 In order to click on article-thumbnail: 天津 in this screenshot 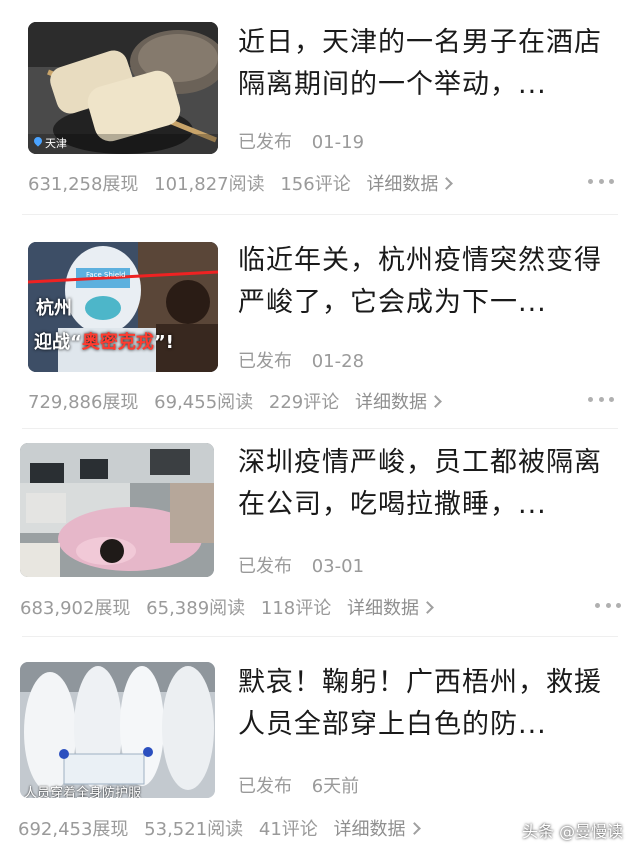, I will do `click(123, 88)`.